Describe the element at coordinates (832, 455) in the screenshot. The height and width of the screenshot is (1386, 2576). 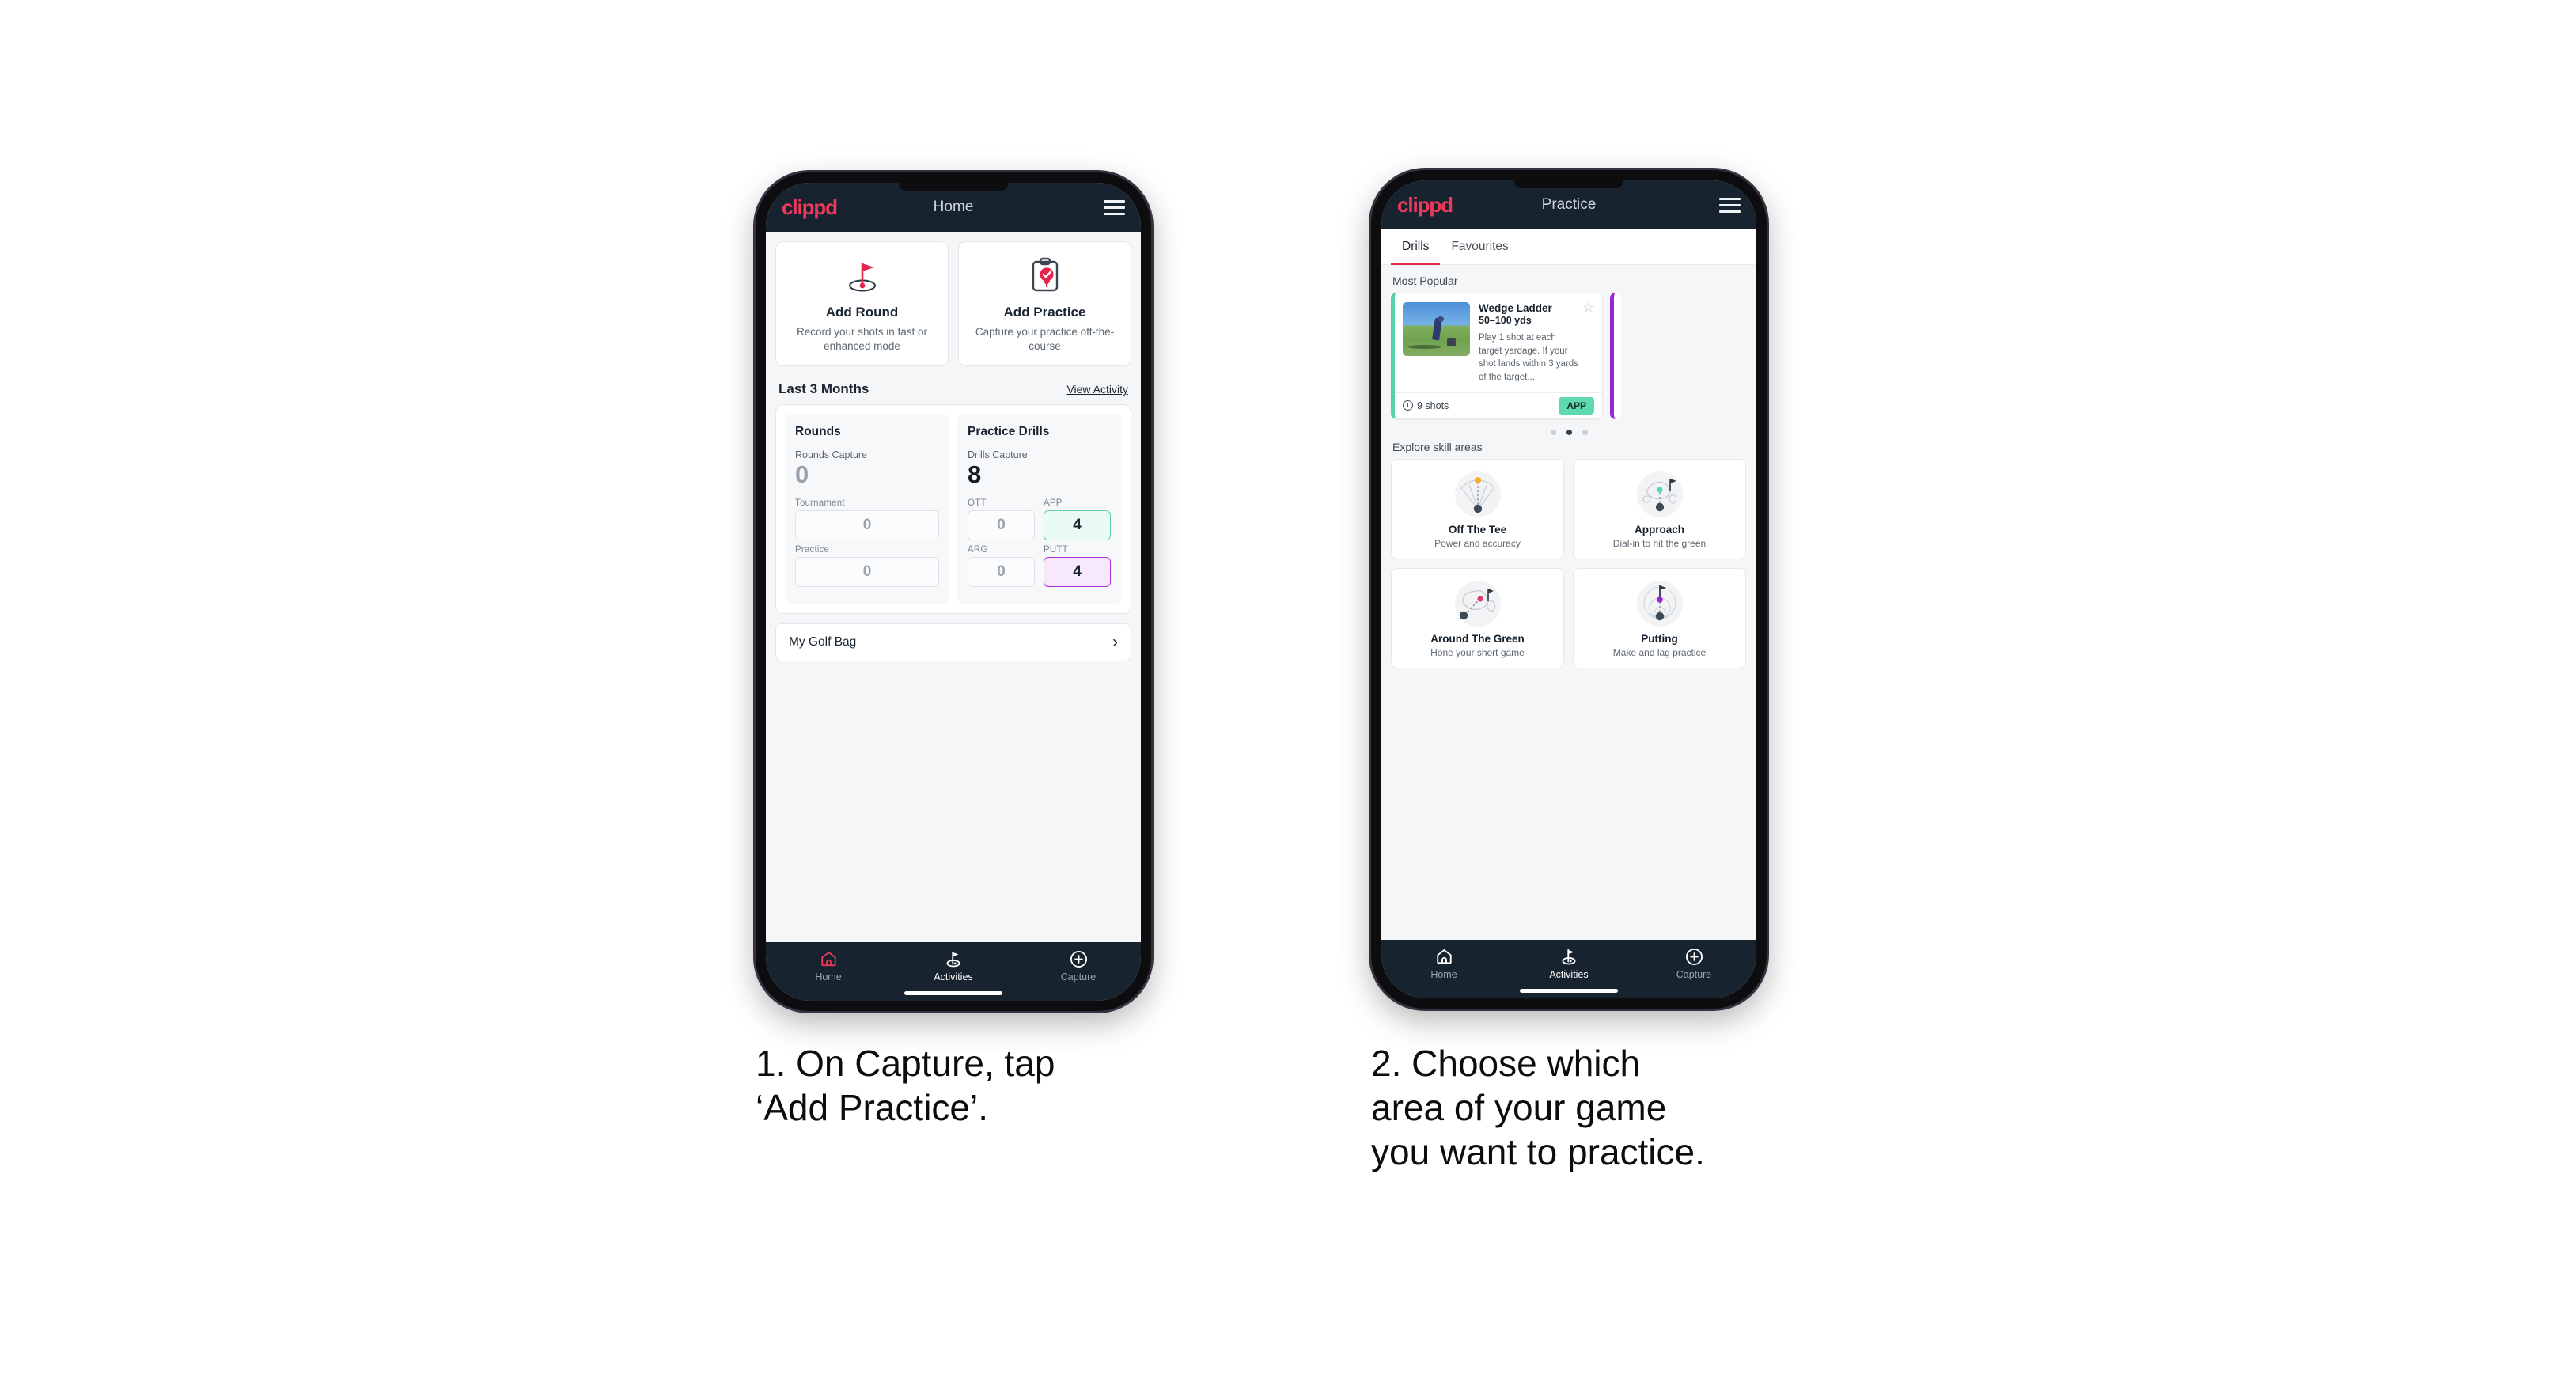
I see `rounds-capture-label: Rounds Capture` at that location.